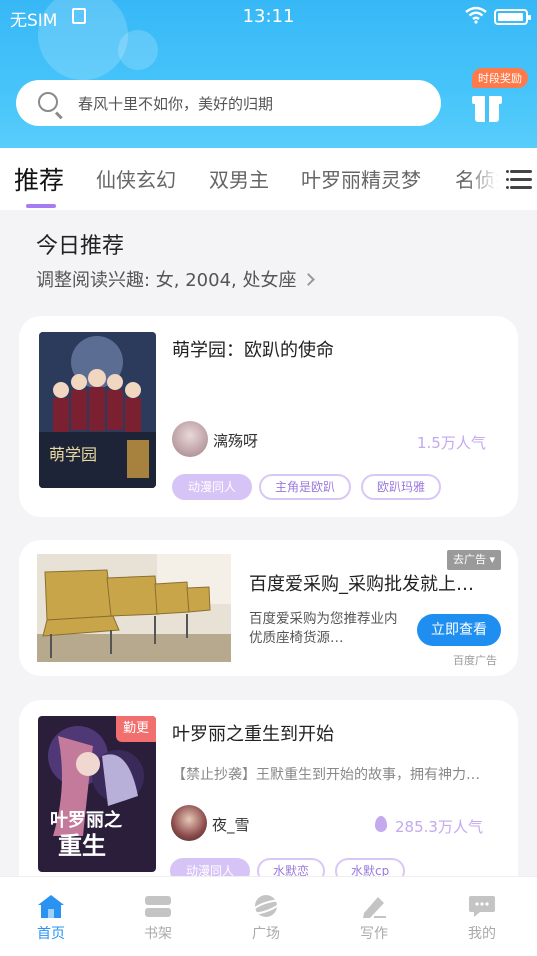 The width and height of the screenshot is (537, 956). What do you see at coordinates (158, 906) in the screenshot?
I see `bookshelf-icon` at bounding box center [158, 906].